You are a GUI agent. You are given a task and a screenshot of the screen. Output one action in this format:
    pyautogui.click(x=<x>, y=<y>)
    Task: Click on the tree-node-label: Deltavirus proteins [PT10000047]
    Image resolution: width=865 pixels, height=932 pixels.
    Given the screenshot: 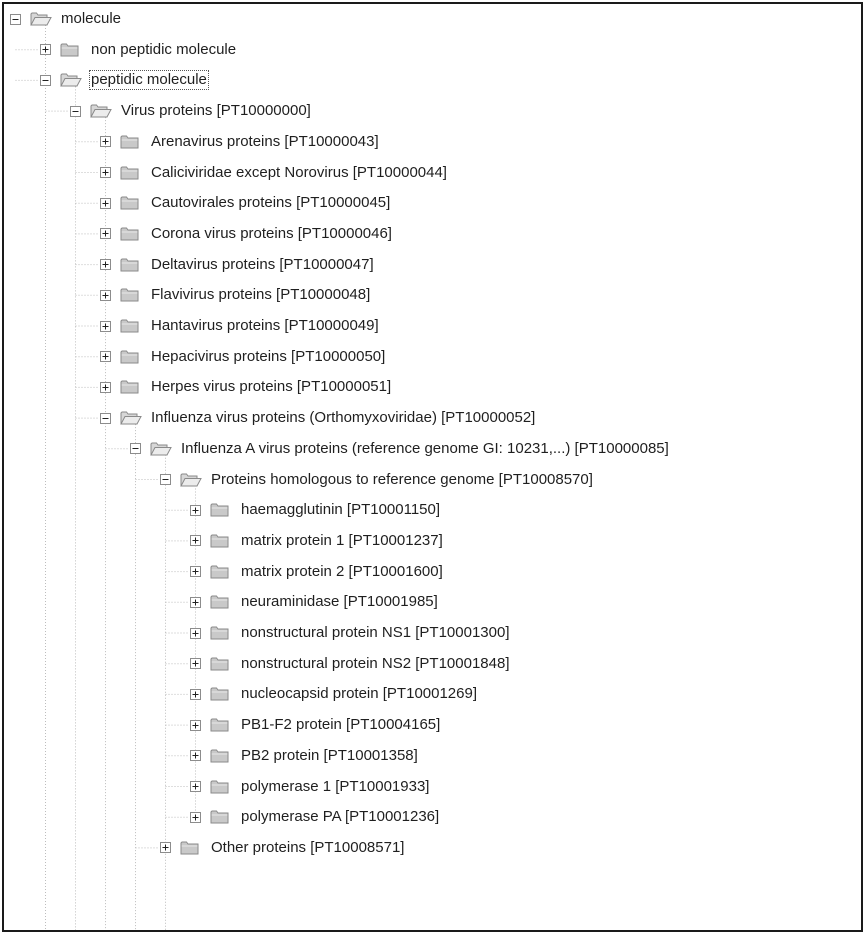 What is the action you would take?
    pyautogui.click(x=262, y=265)
    